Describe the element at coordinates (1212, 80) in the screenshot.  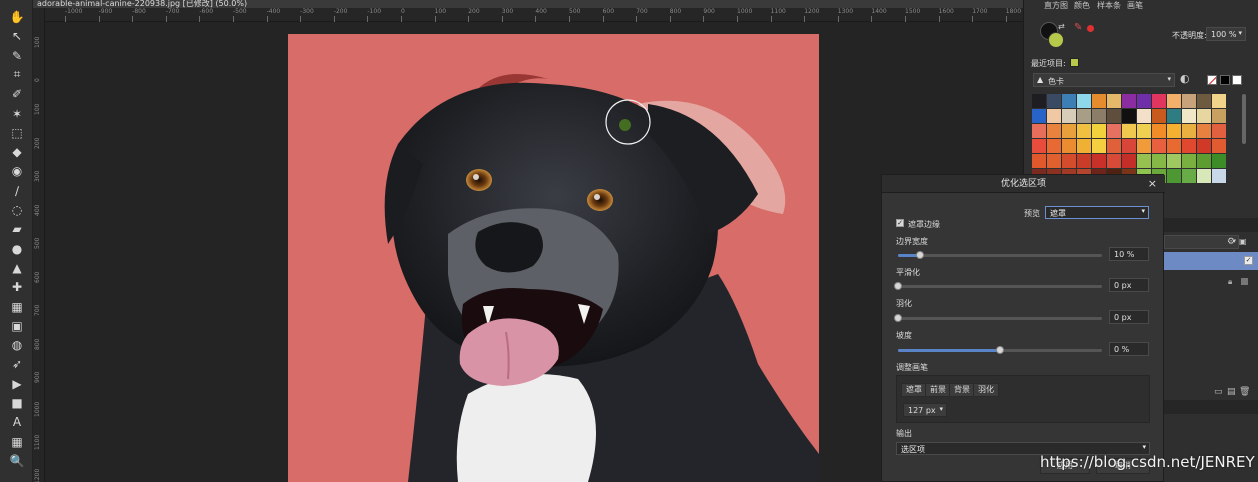
I see `no-color-swatch` at that location.